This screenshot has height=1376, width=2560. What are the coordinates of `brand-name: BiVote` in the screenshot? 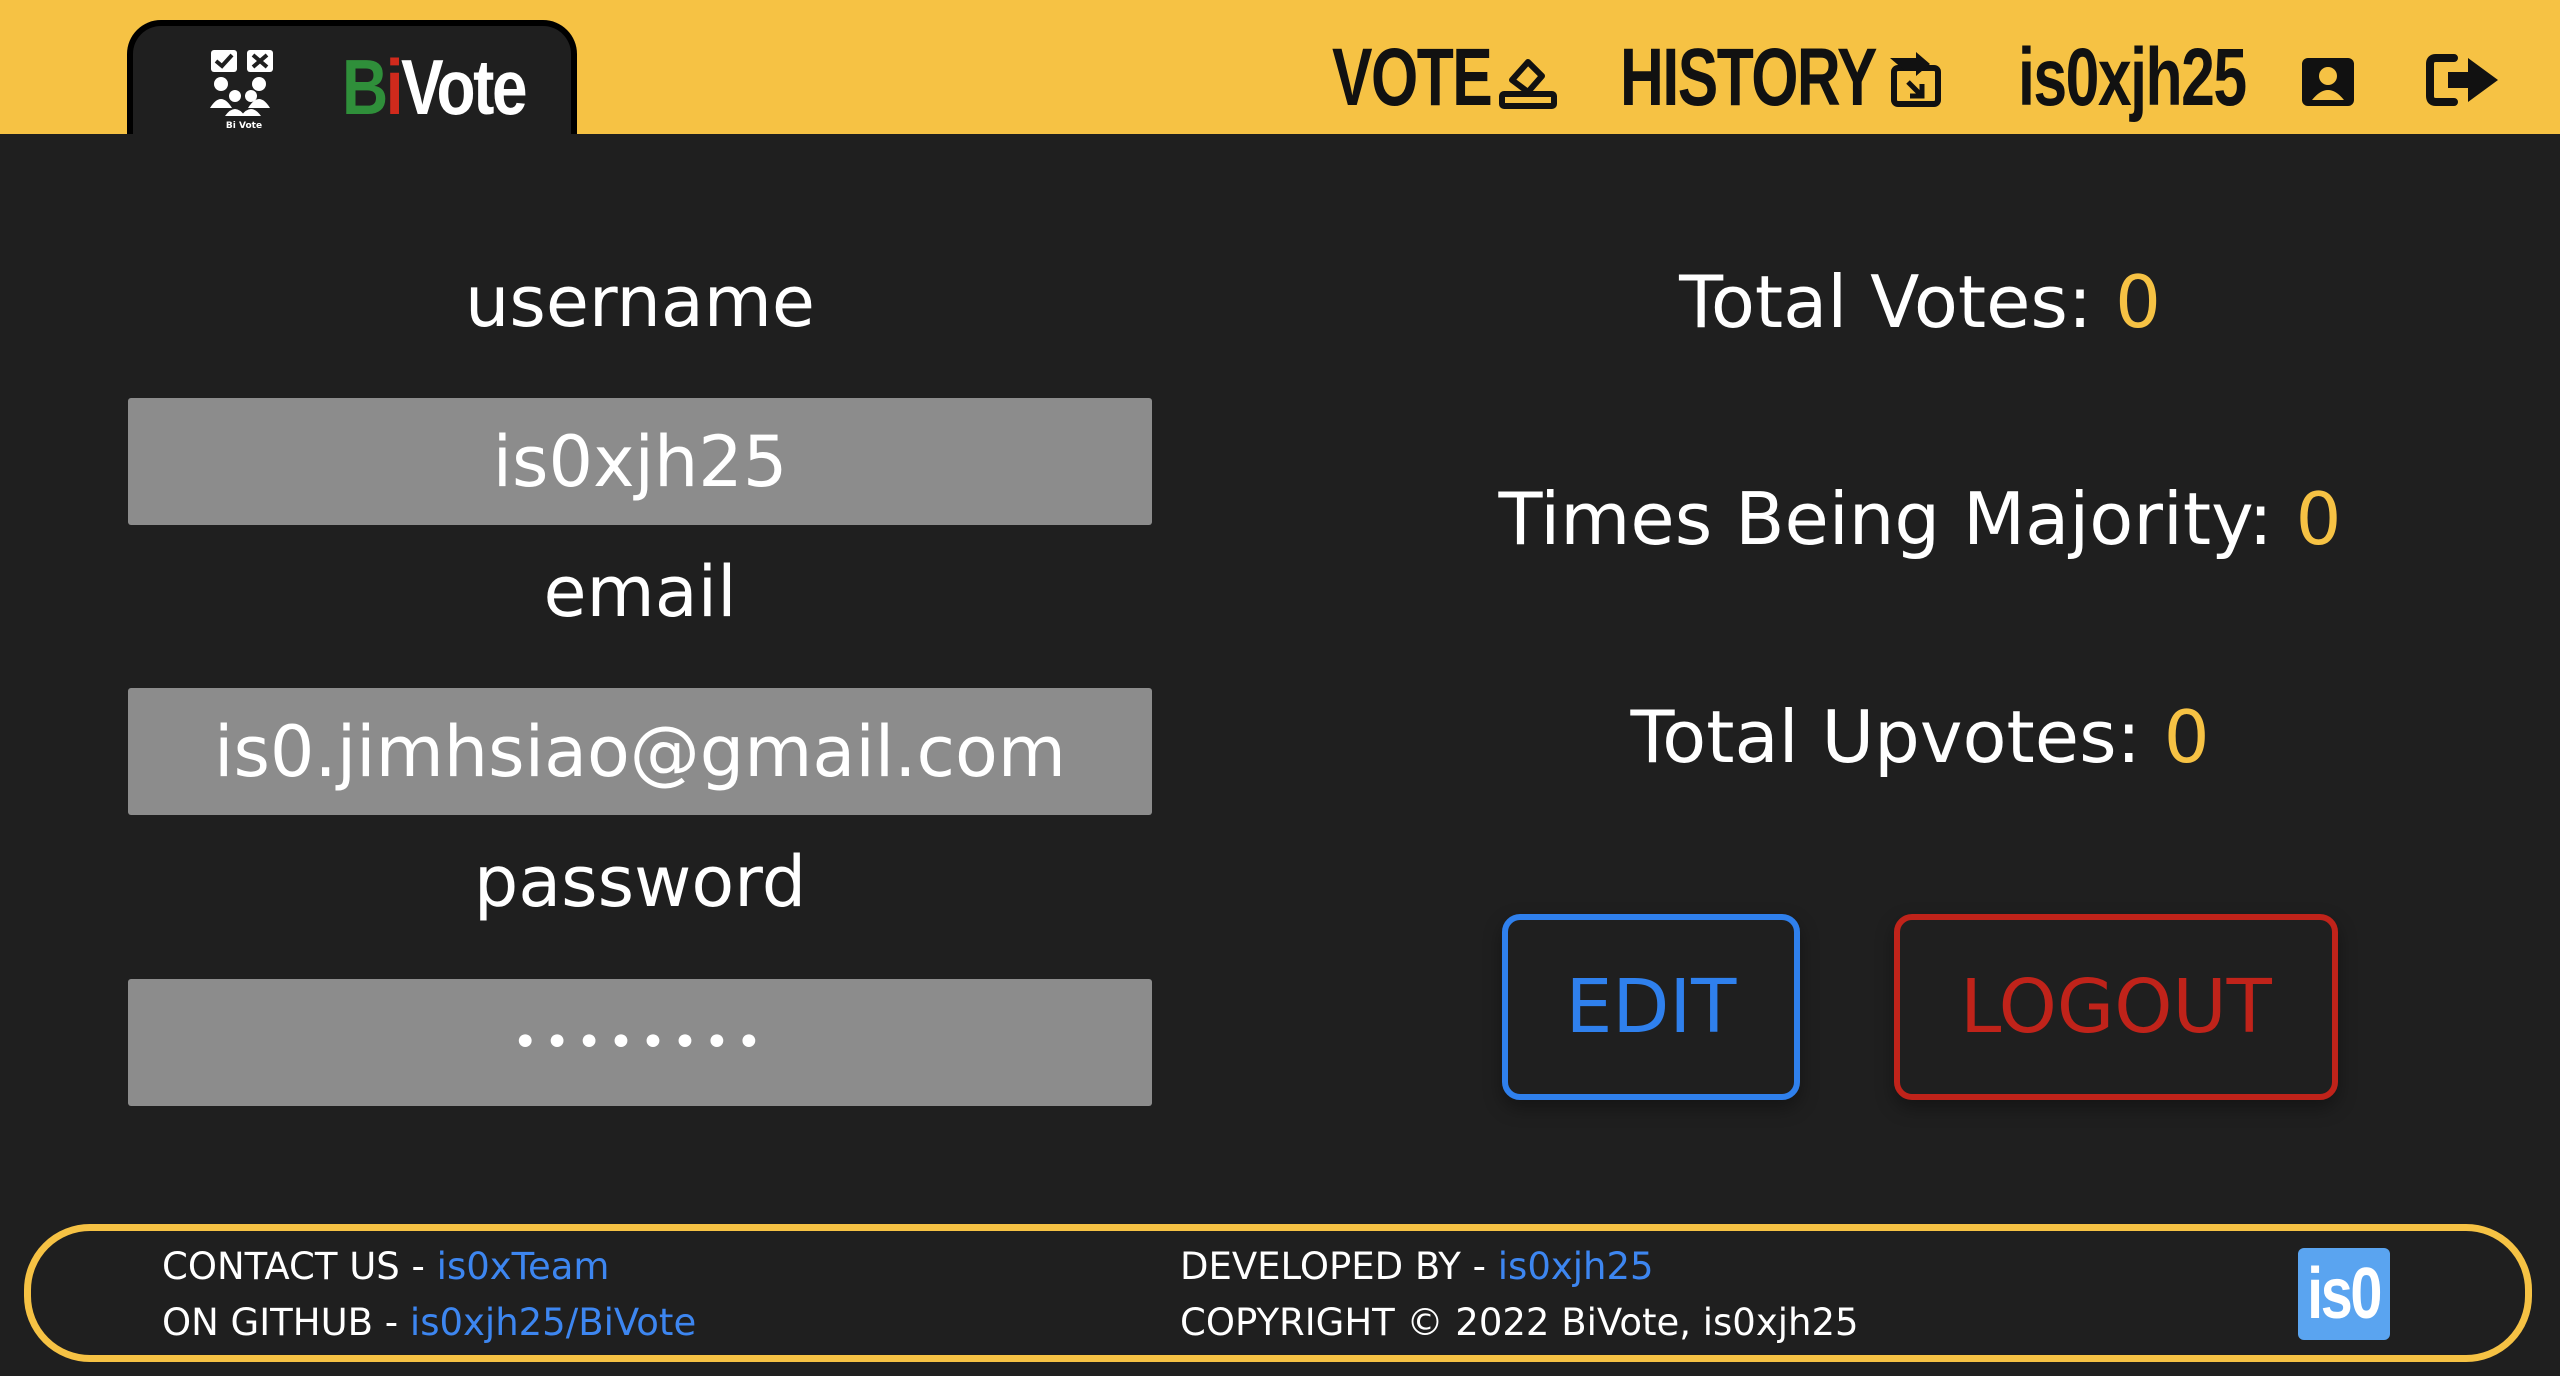 It's located at (435, 87).